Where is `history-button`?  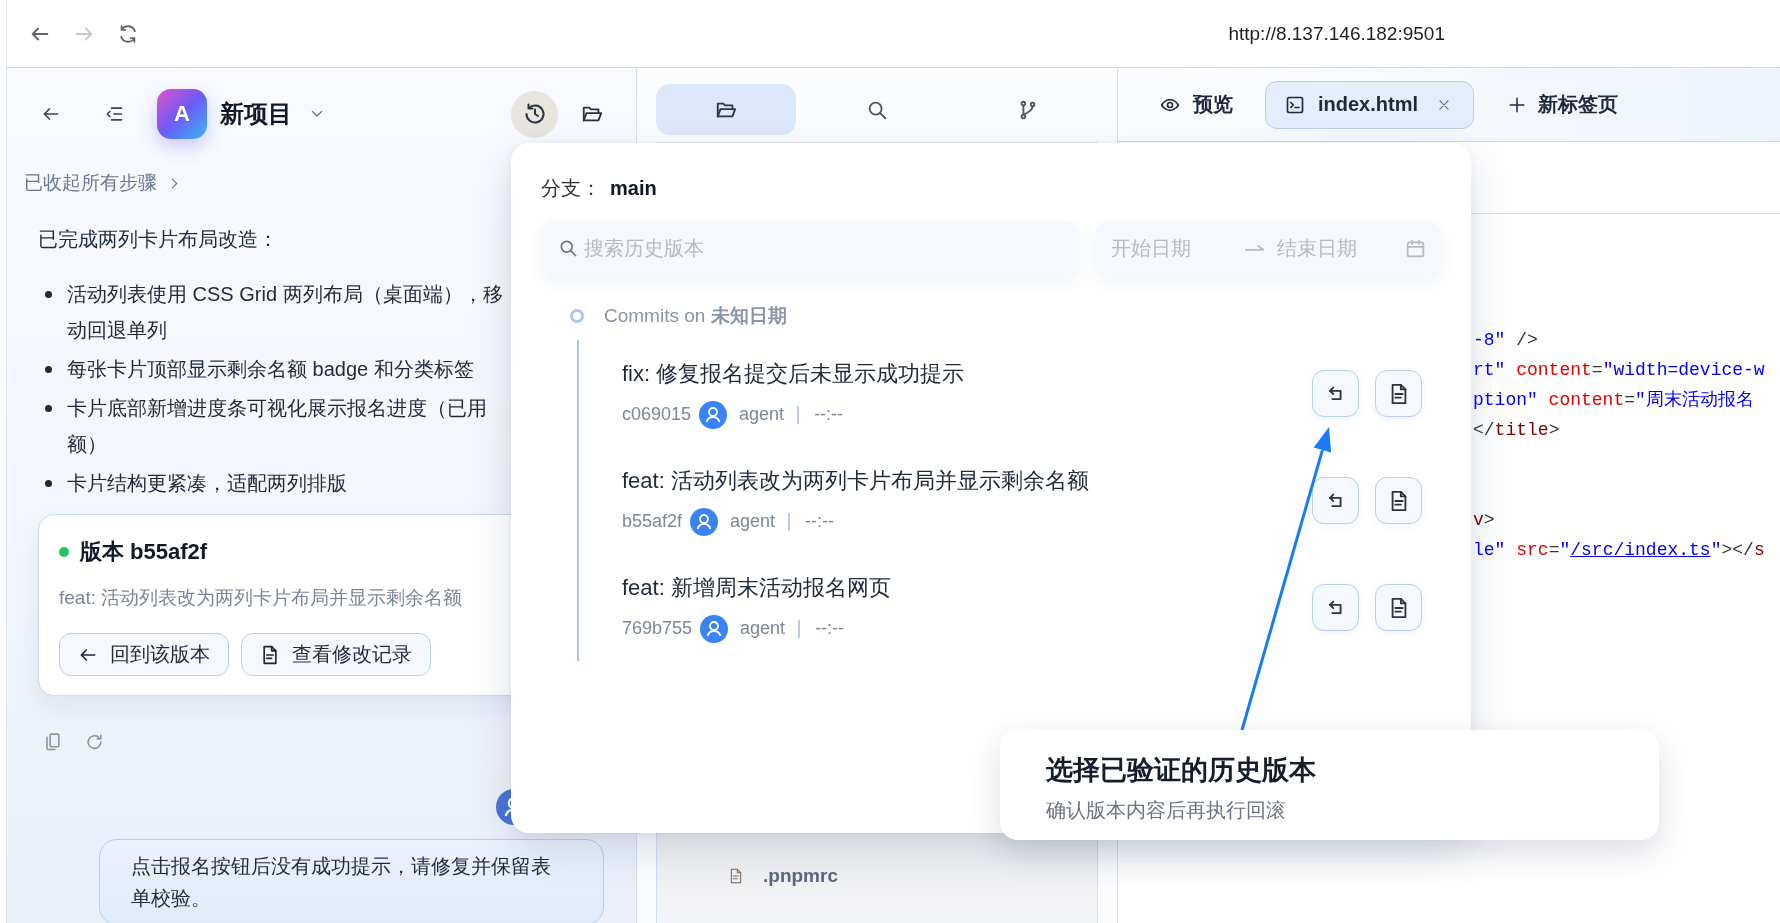
history-button is located at coordinates (534, 114).